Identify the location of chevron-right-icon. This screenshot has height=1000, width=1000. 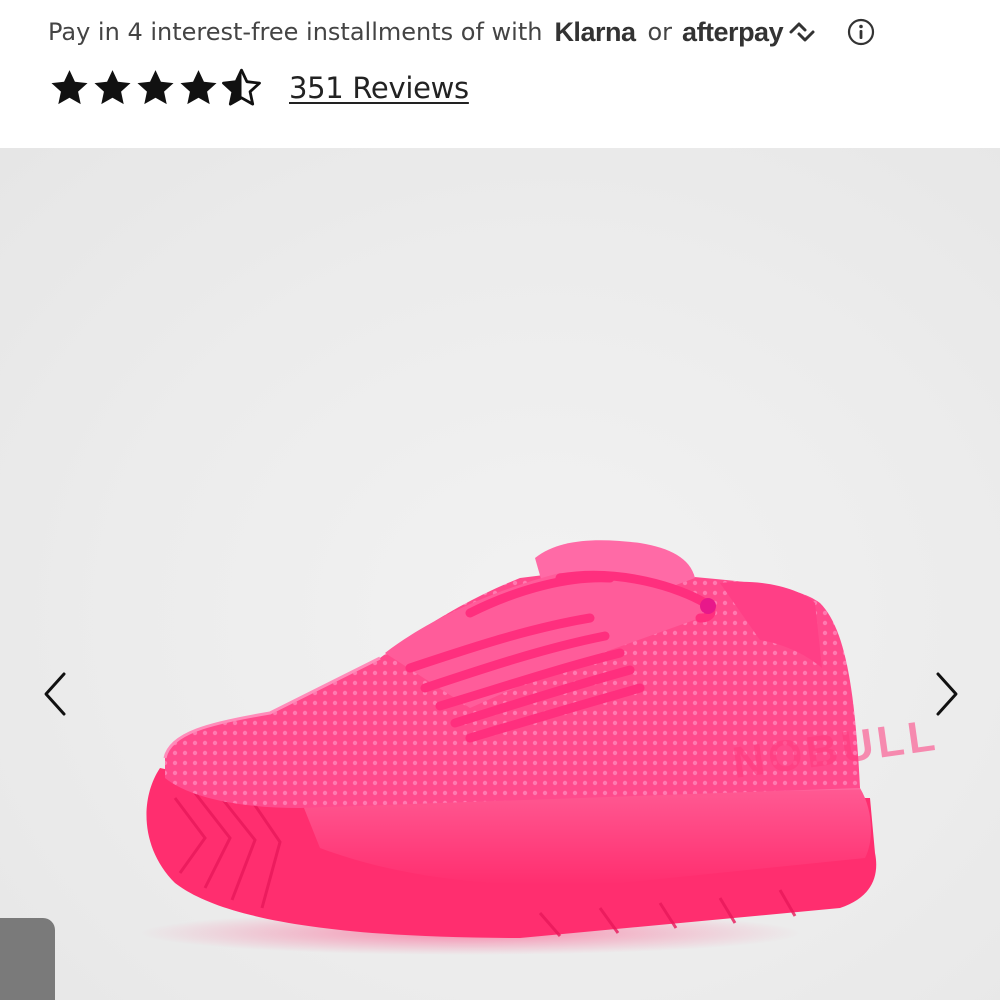
(946, 694).